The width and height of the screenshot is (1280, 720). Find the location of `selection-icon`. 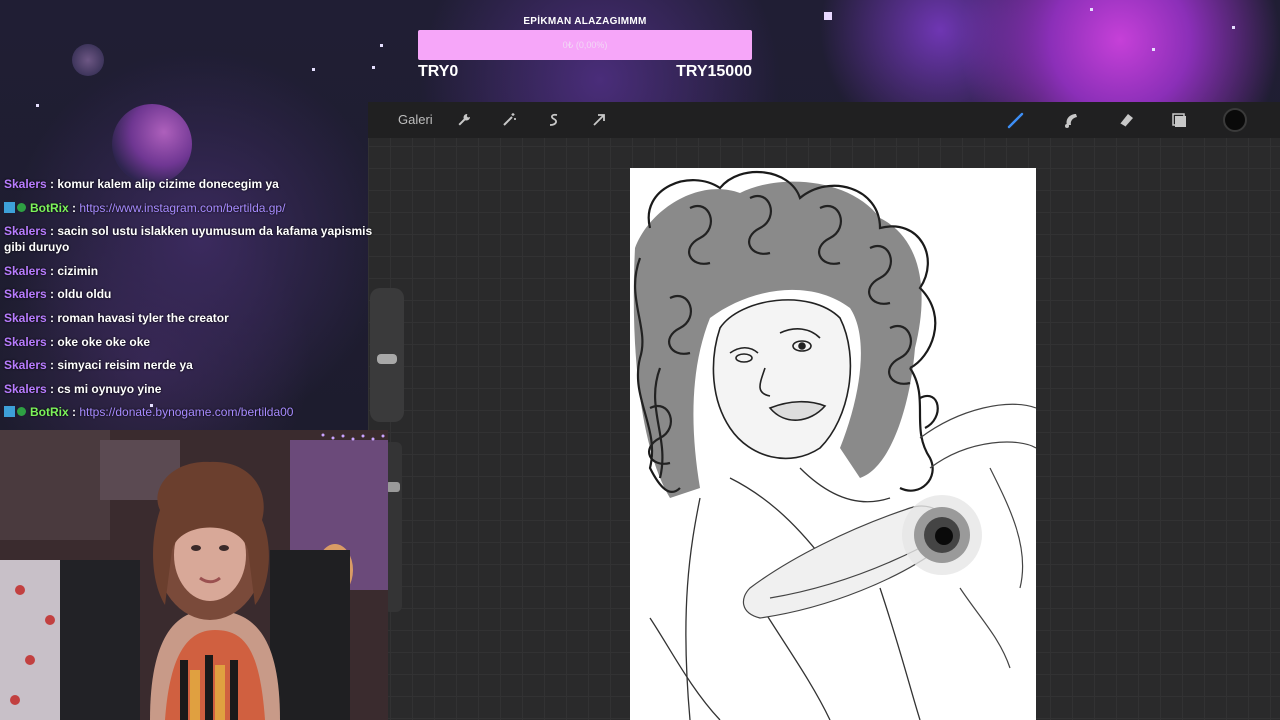

selection-icon is located at coordinates (554, 120).